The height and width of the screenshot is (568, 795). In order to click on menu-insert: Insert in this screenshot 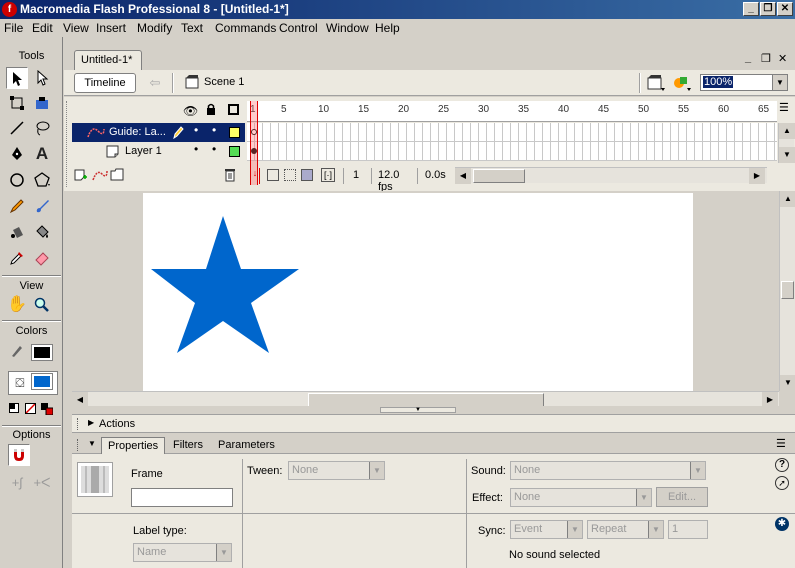, I will do `click(111, 28)`.